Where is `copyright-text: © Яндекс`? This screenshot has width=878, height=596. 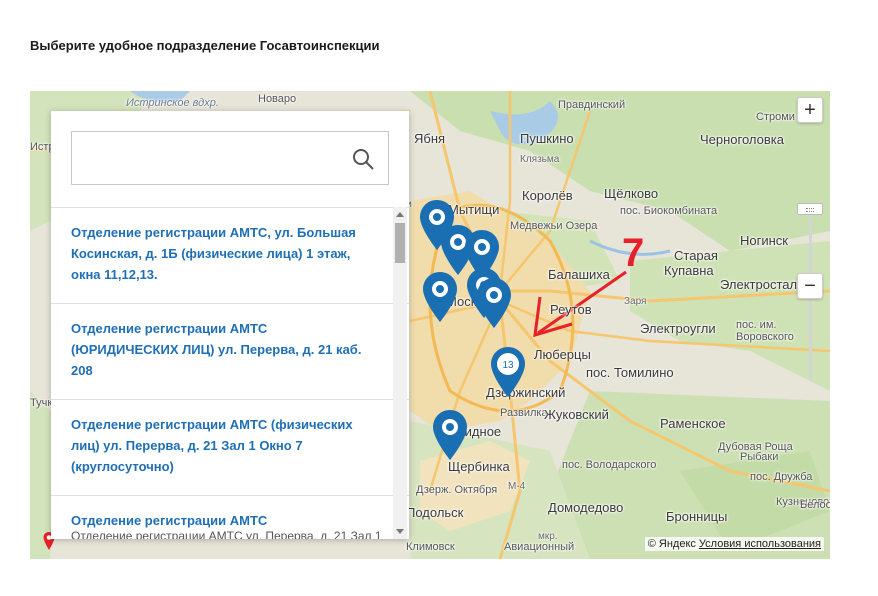 copyright-text: © Яндекс is located at coordinates (671, 544).